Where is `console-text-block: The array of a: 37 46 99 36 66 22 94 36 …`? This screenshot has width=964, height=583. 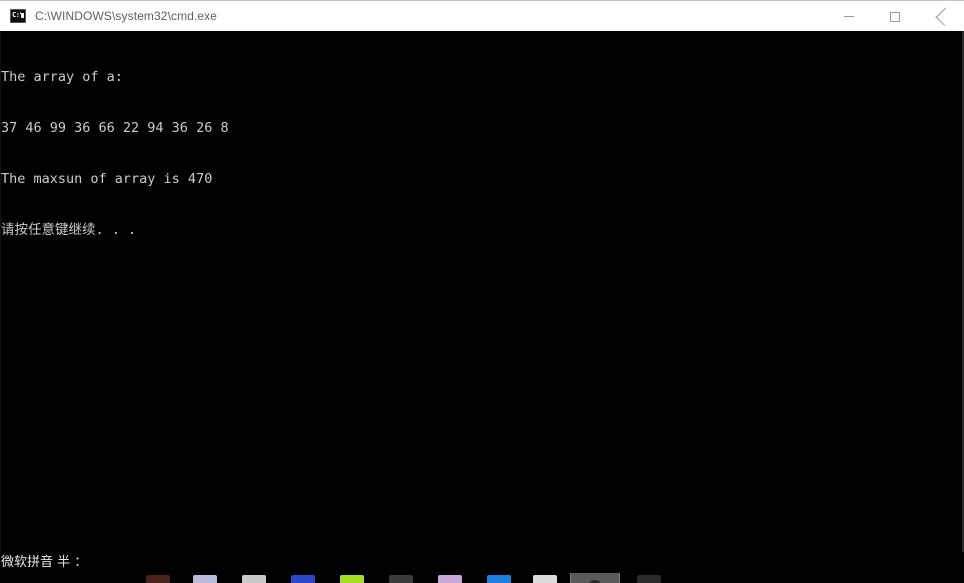
console-text-block: The array of a: 37 46 99 36 66 22 94 36 … is located at coordinates (115, 154).